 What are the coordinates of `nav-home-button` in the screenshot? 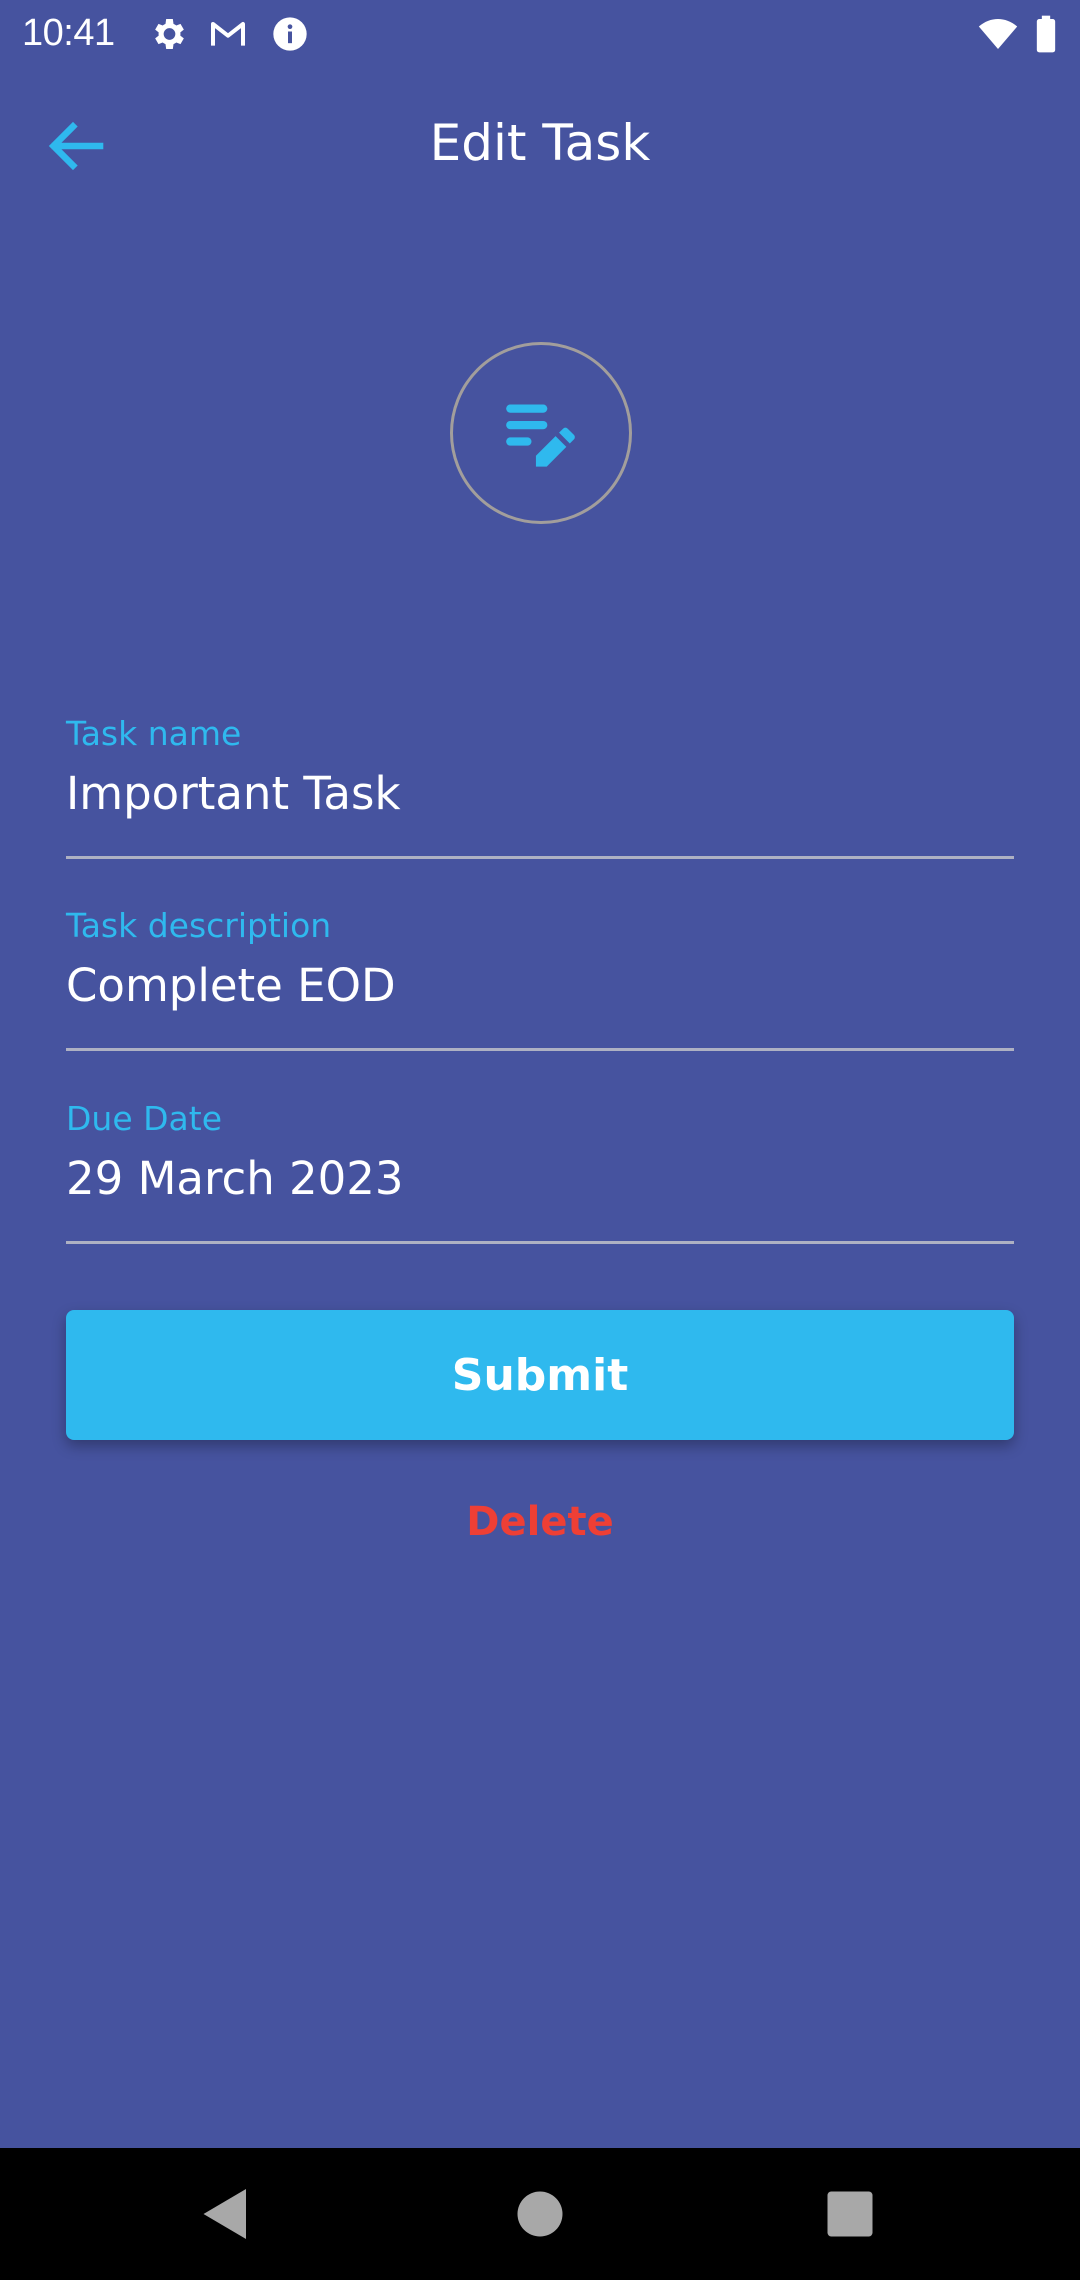 It's located at (540, 2214).